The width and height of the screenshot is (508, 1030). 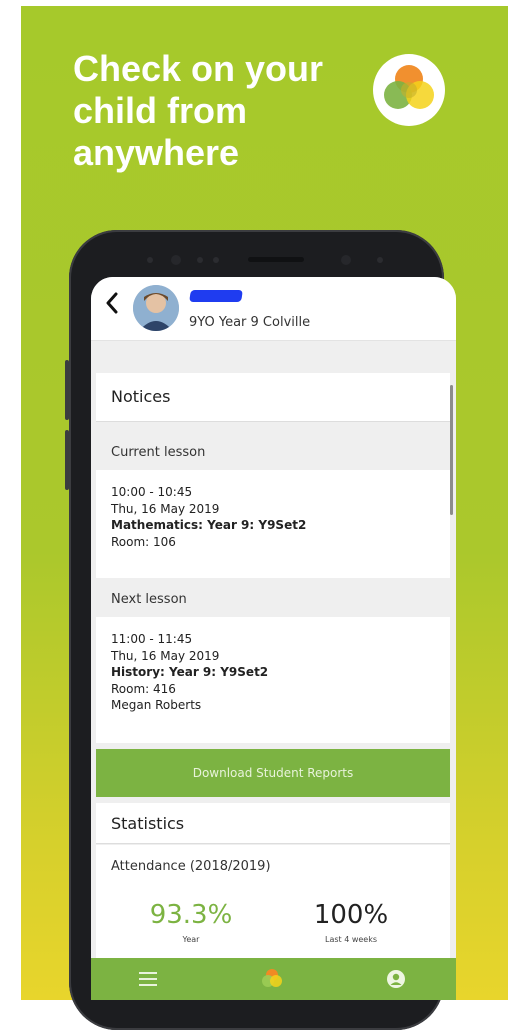 I want to click on next-lesson-teacher: Megan Roberts, so click(x=156, y=705).